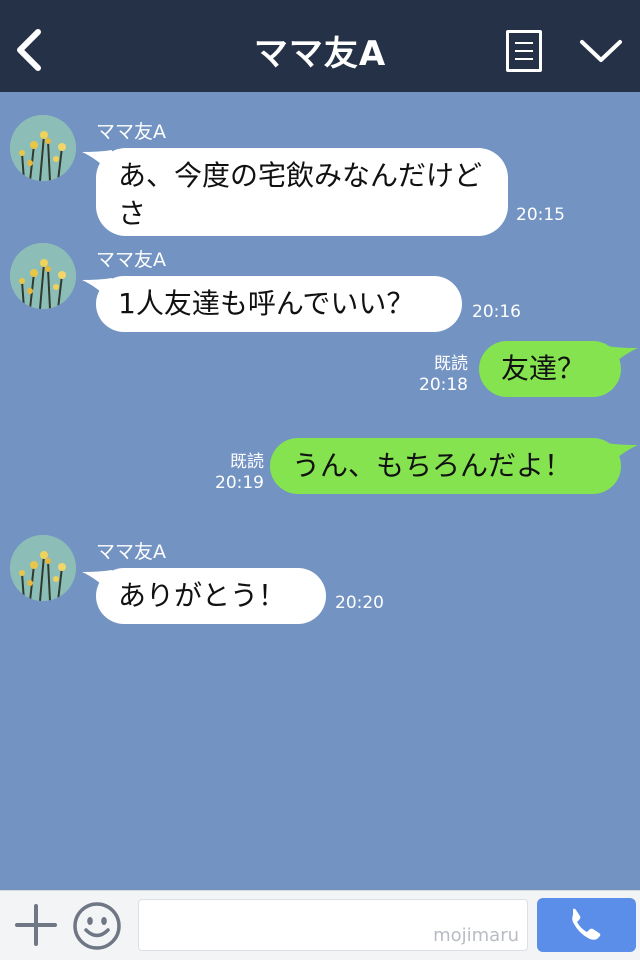 Image resolution: width=640 pixels, height=960 pixels. Describe the element at coordinates (302, 192) in the screenshot. I see `message-bubble: あ、今度の宅飲みなんだけどさ` at that location.